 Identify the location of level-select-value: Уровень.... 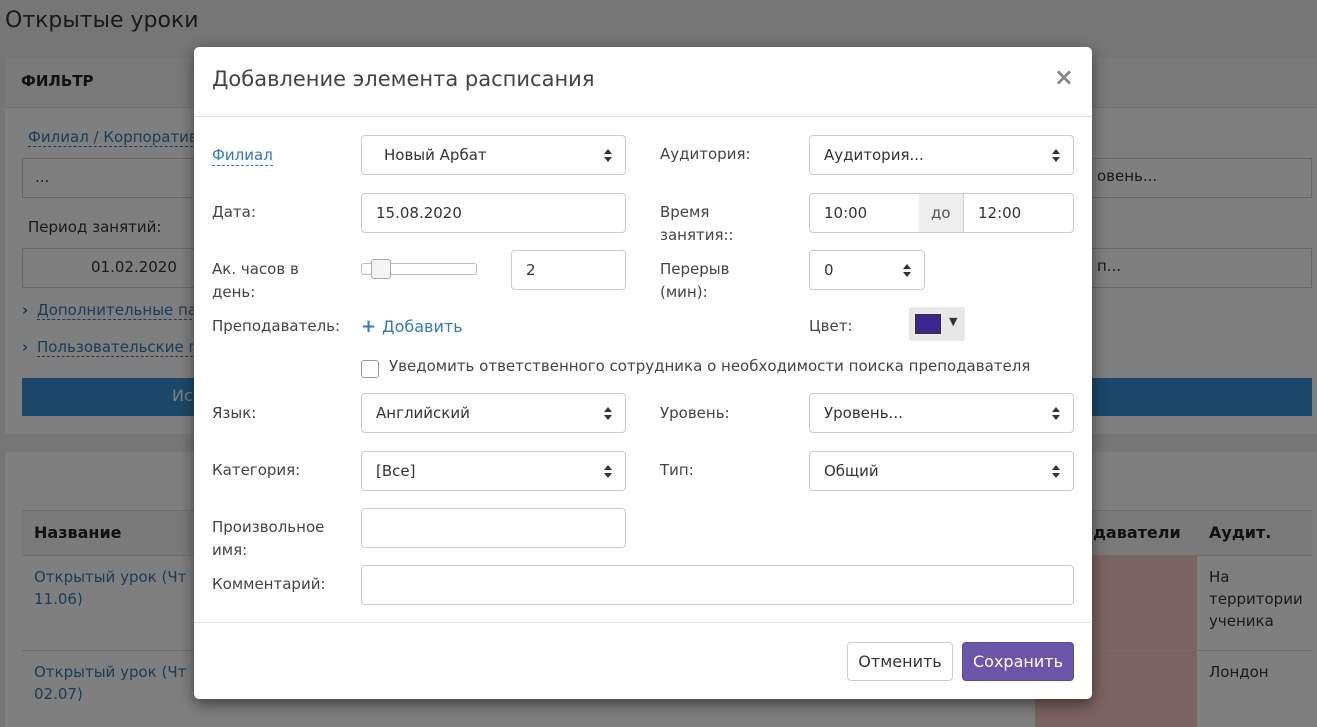
(863, 413).